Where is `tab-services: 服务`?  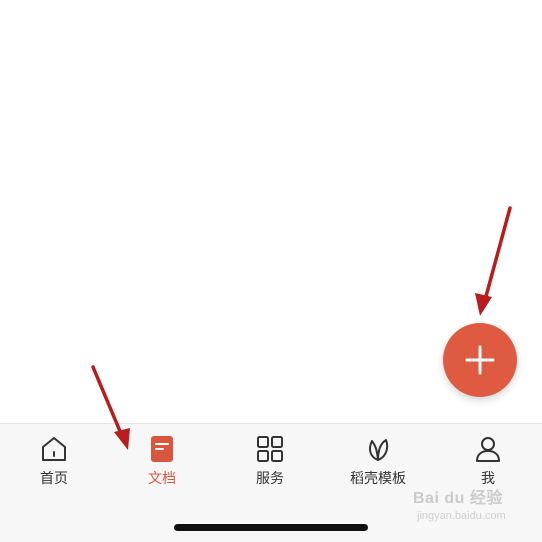
tab-services: 服务 is located at coordinates (270, 464).